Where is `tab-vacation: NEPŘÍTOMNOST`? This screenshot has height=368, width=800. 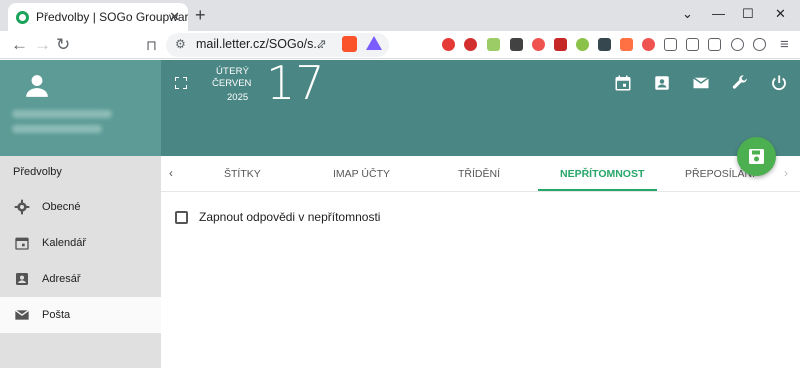 tab-vacation: NEPŘÍTOMNOST is located at coordinates (602, 174).